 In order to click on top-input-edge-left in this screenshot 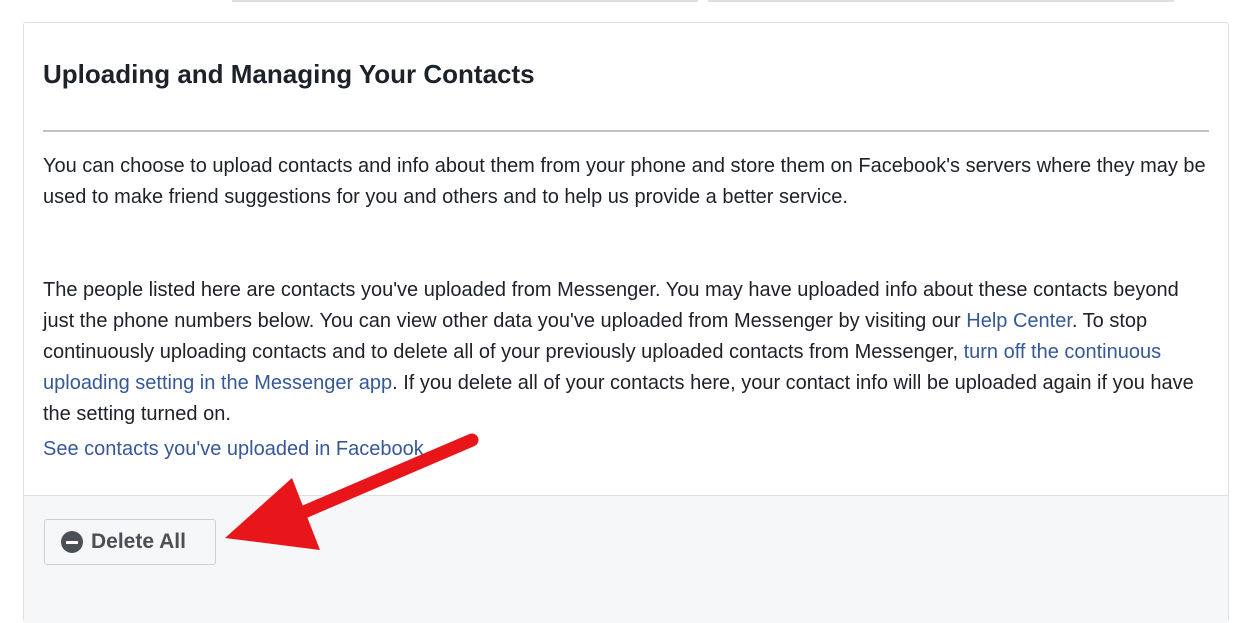, I will do `click(465, 1)`.